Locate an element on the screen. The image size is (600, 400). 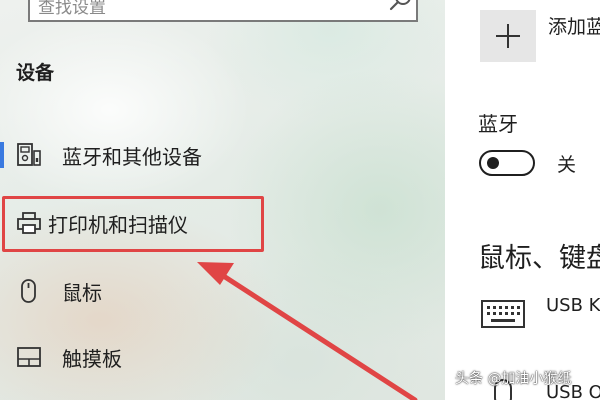
toggle-knob is located at coordinates (493, 163).